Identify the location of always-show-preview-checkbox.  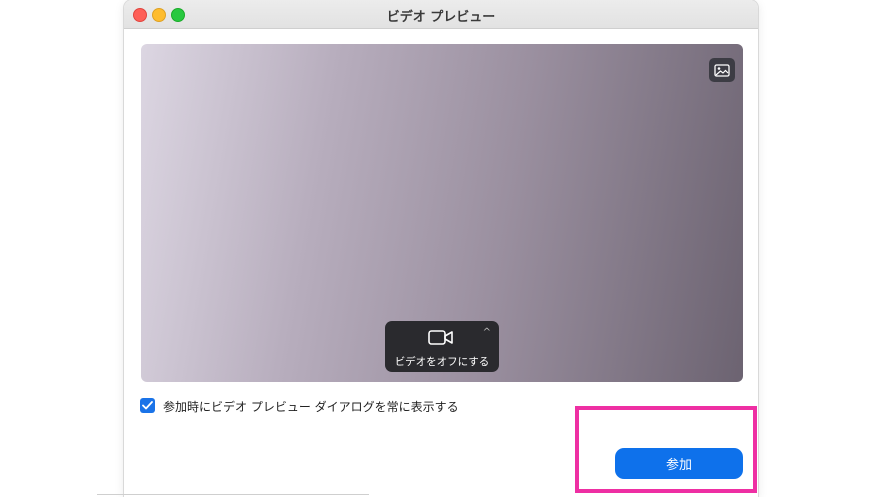
(147, 405).